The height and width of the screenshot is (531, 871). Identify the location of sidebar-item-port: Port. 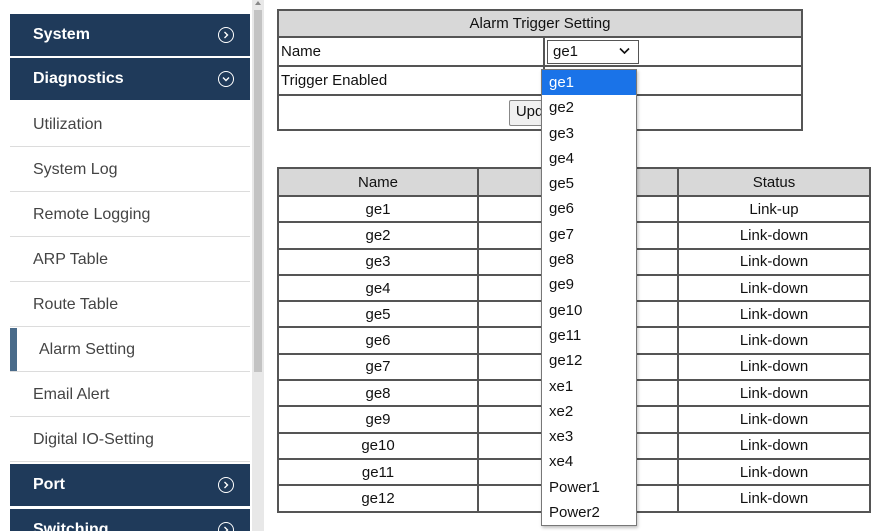
(130, 486).